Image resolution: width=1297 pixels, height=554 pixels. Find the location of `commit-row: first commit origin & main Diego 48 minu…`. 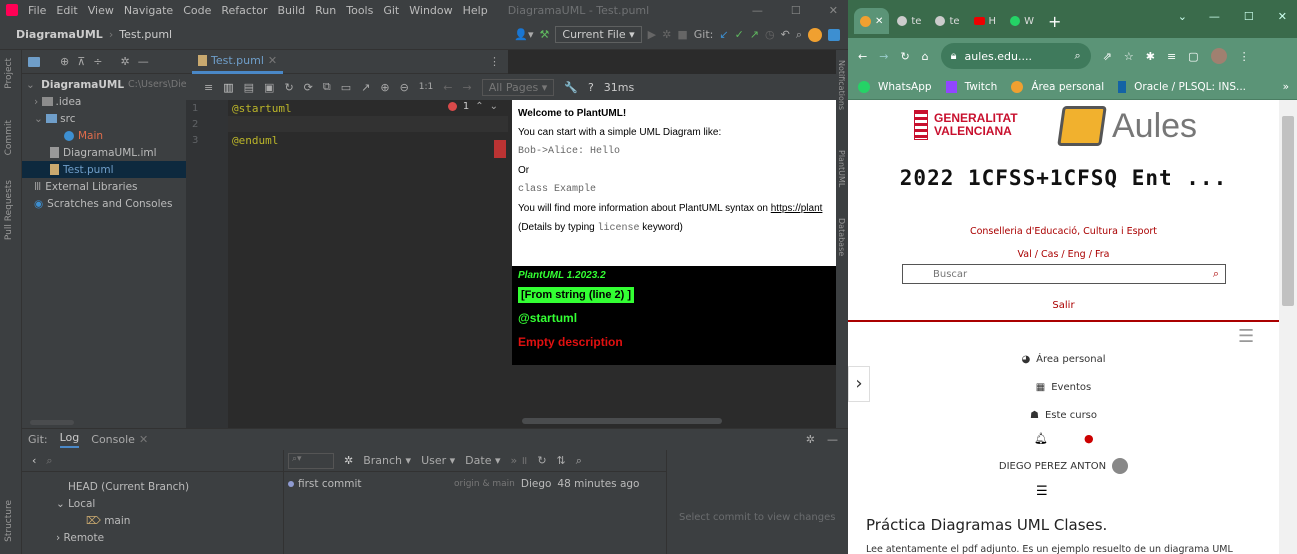

commit-row: first commit origin & main Diego 48 minu… is located at coordinates (475, 484).